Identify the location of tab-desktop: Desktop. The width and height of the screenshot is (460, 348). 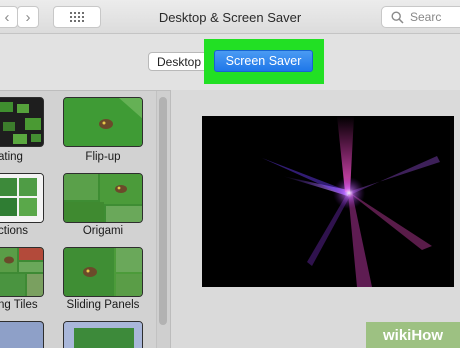
(179, 61).